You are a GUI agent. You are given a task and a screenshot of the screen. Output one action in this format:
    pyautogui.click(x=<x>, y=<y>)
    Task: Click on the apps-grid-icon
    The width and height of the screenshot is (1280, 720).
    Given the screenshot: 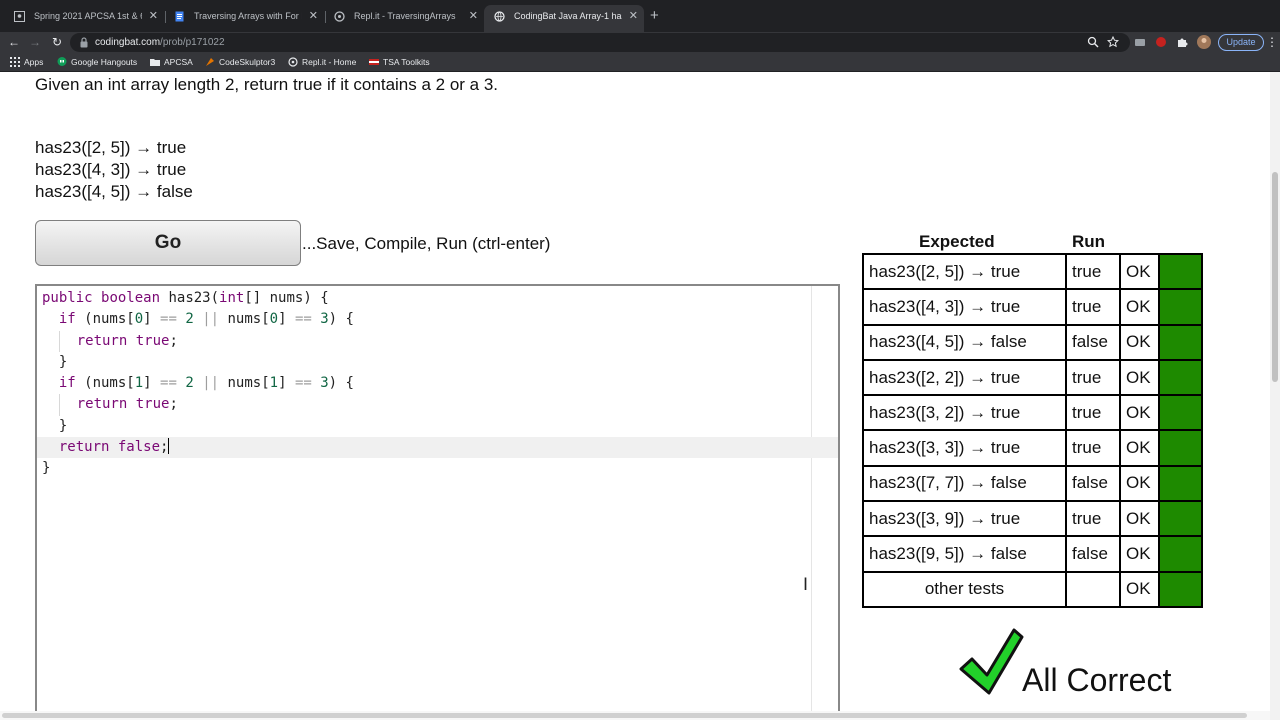 What is the action you would take?
    pyautogui.click(x=15, y=62)
    